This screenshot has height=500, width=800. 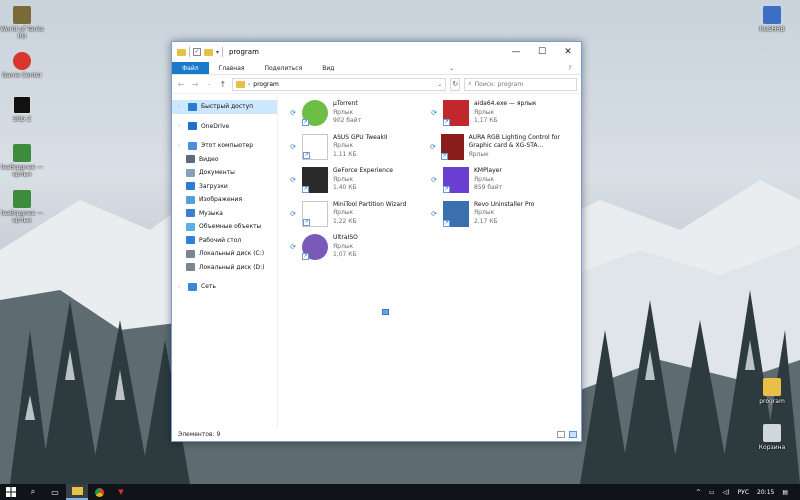 I want to click on file-meta: KMPlayer Ярлык 859 байт, so click(x=488, y=183).